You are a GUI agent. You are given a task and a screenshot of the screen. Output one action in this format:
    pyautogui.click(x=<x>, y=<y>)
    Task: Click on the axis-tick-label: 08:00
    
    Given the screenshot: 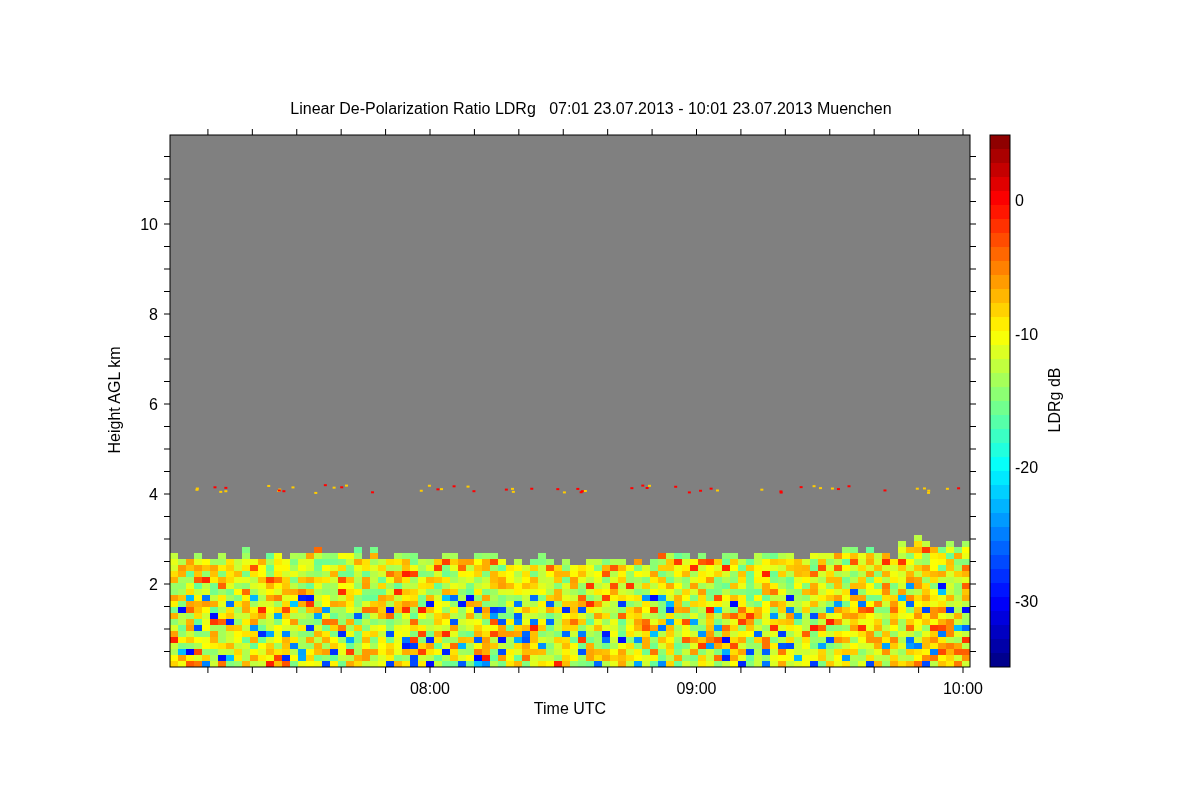 What is the action you would take?
    pyautogui.click(x=430, y=688)
    